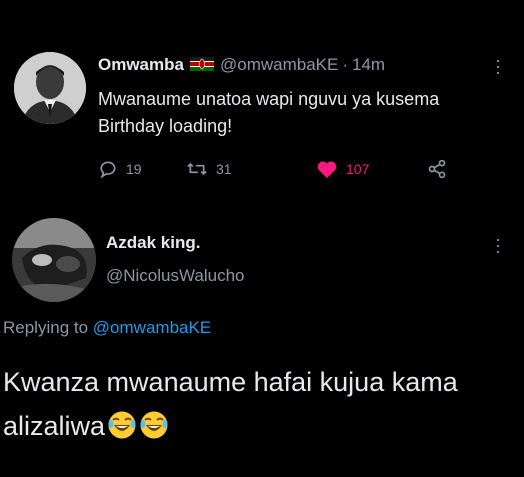  I want to click on author-name: Omwamba, so click(141, 64).